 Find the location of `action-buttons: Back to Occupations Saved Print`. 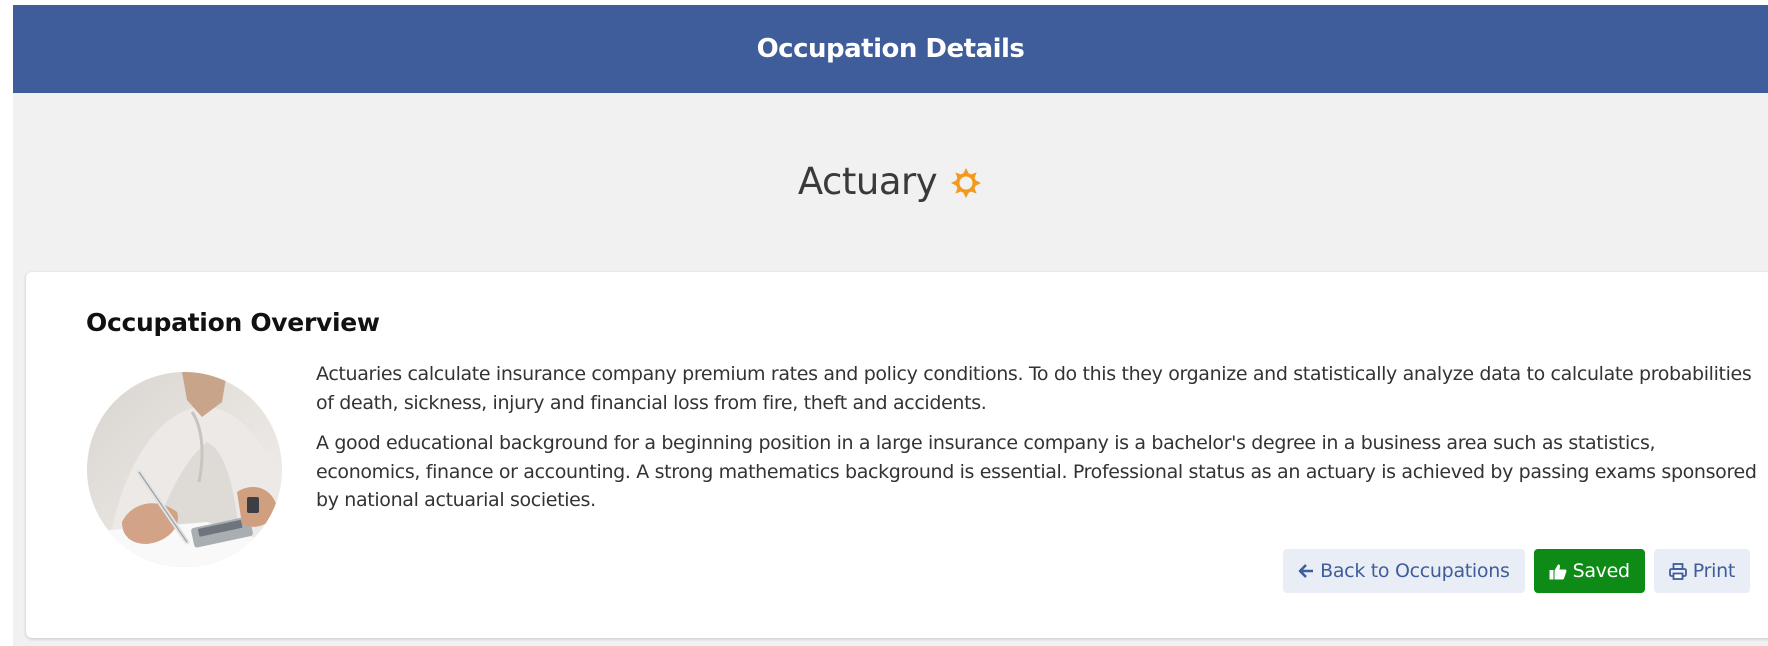

action-buttons: Back to Occupations Saved Print is located at coordinates (1516, 571).